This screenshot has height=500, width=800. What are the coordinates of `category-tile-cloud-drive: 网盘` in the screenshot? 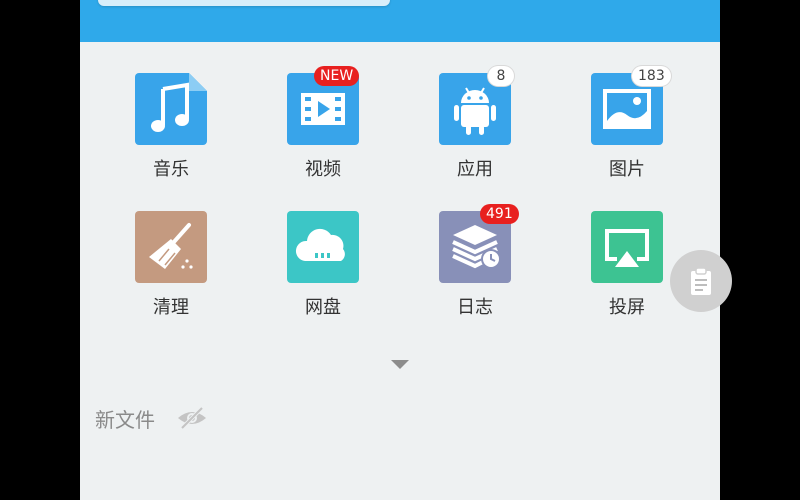 It's located at (322, 276).